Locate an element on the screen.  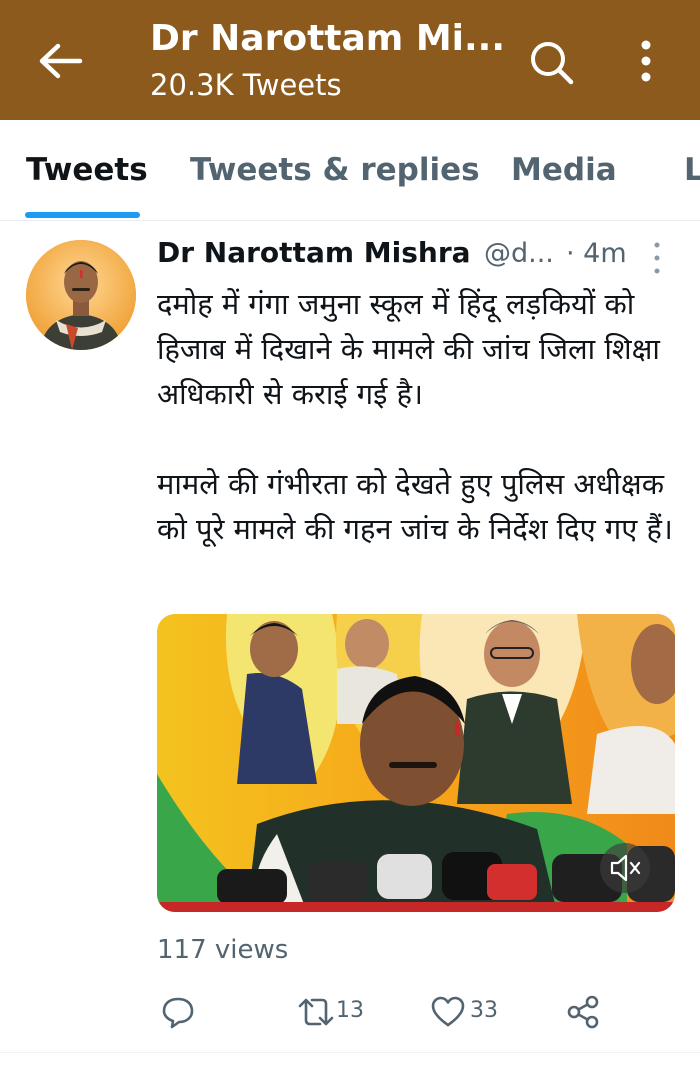
search-icon is located at coordinates (552, 63).